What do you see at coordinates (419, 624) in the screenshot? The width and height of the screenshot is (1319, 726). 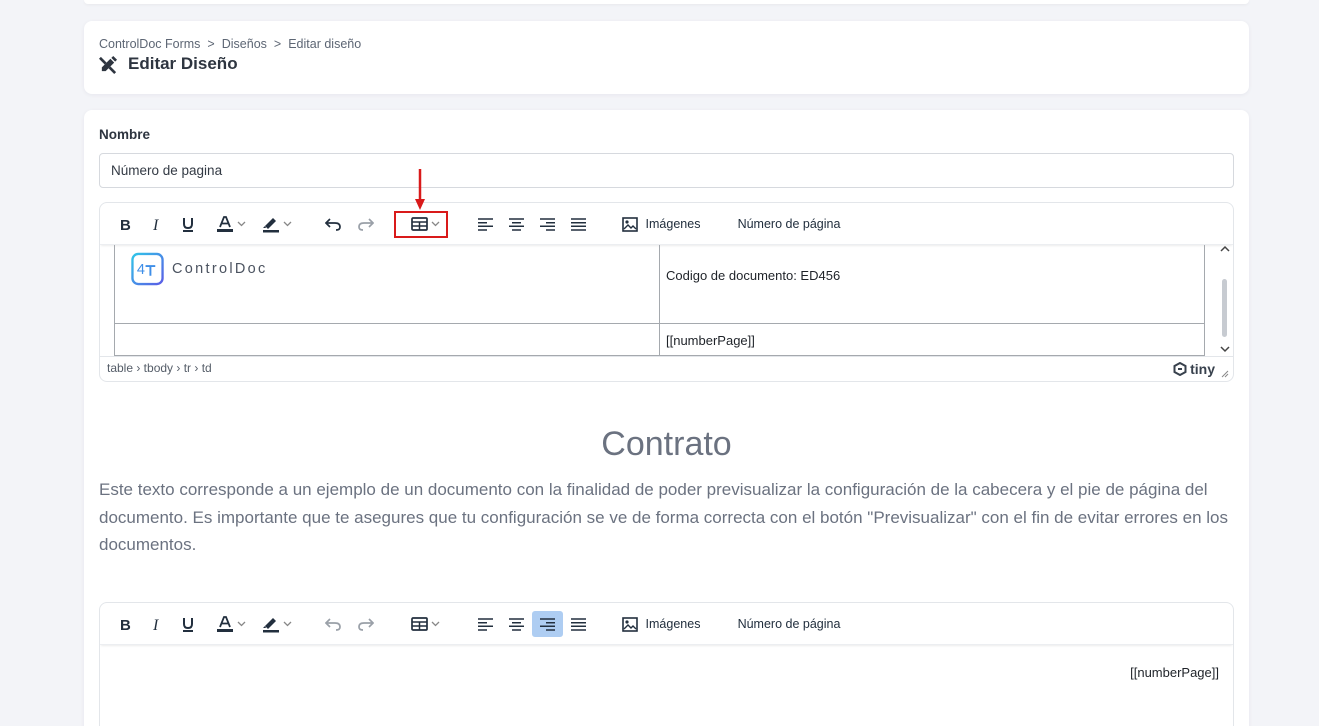 I see `table-icon` at bounding box center [419, 624].